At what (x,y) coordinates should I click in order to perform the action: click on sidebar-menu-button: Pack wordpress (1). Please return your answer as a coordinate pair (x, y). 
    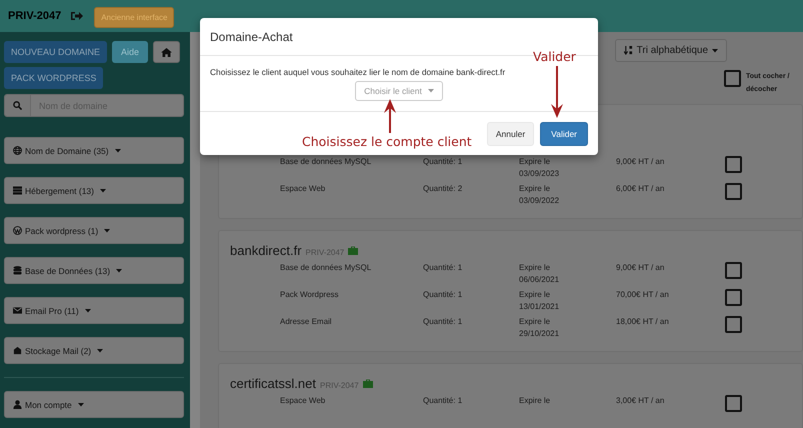
    Looking at the image, I should click on (94, 230).